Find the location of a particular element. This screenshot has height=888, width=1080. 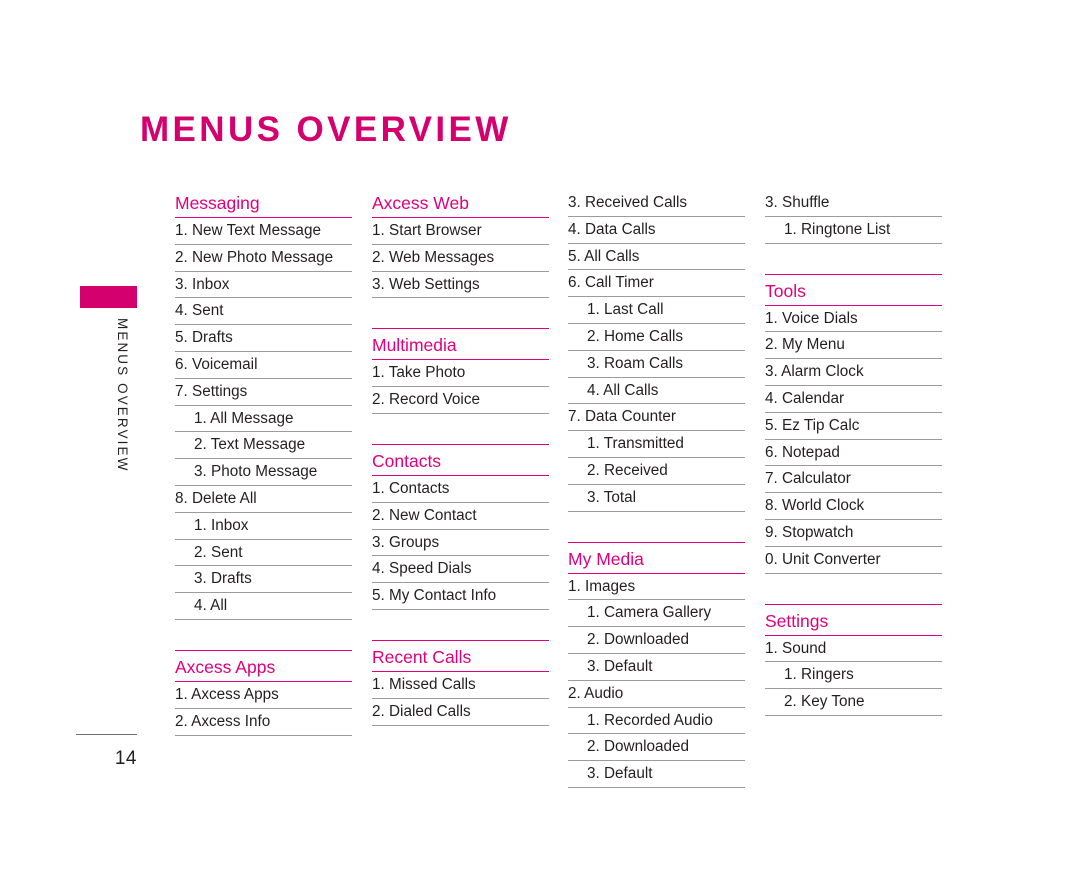

menu-item: 3. Groups is located at coordinates (460, 543).